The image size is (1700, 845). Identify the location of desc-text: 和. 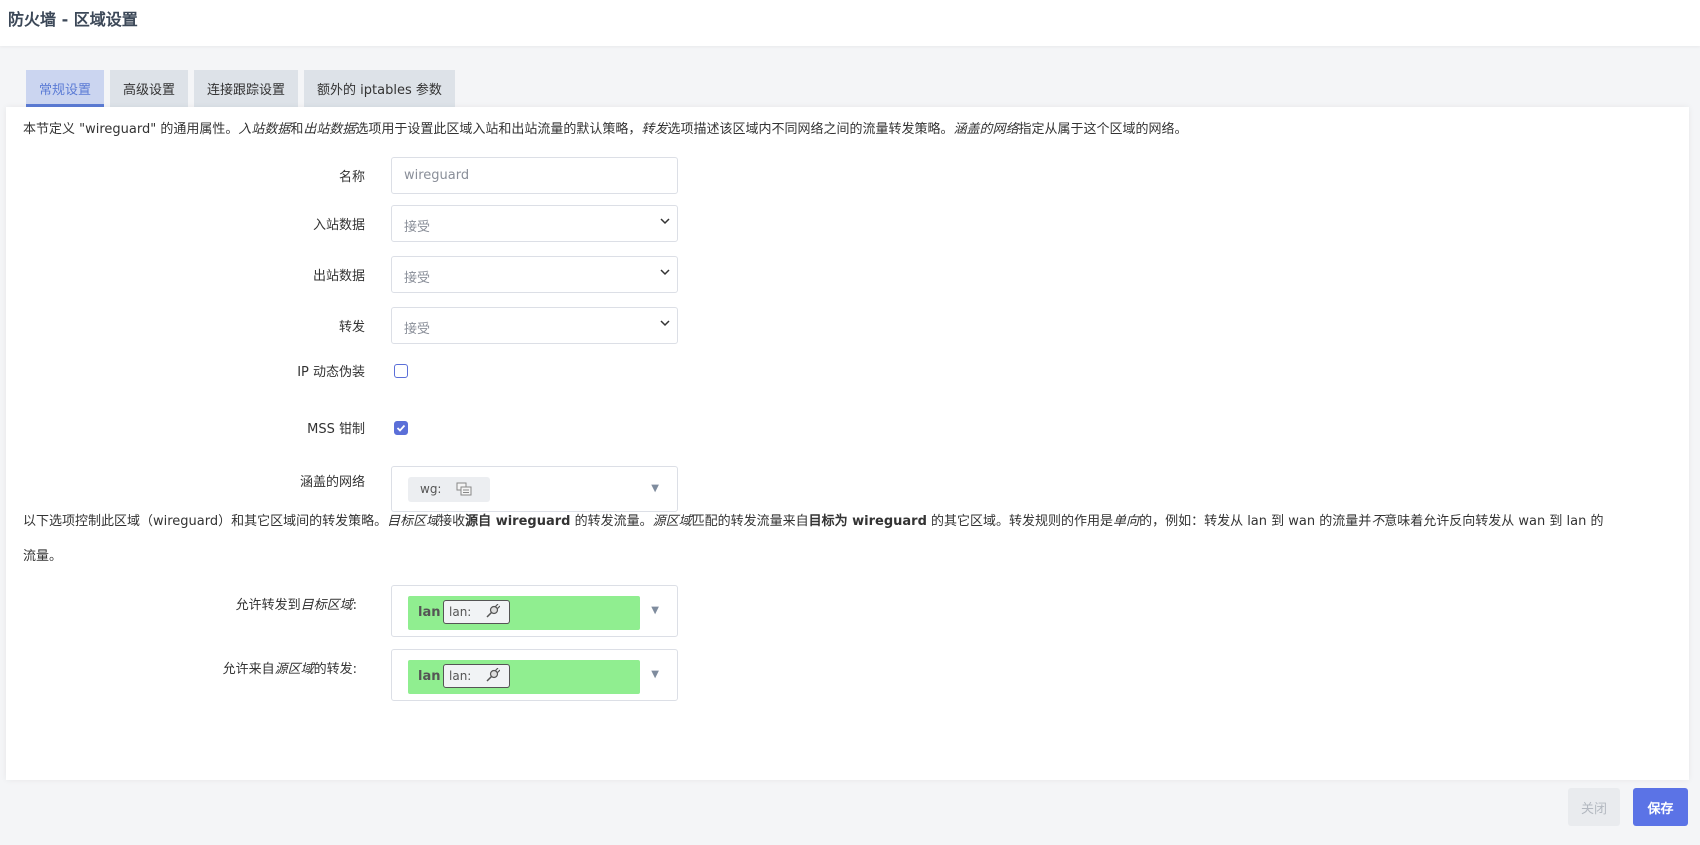
(297, 129).